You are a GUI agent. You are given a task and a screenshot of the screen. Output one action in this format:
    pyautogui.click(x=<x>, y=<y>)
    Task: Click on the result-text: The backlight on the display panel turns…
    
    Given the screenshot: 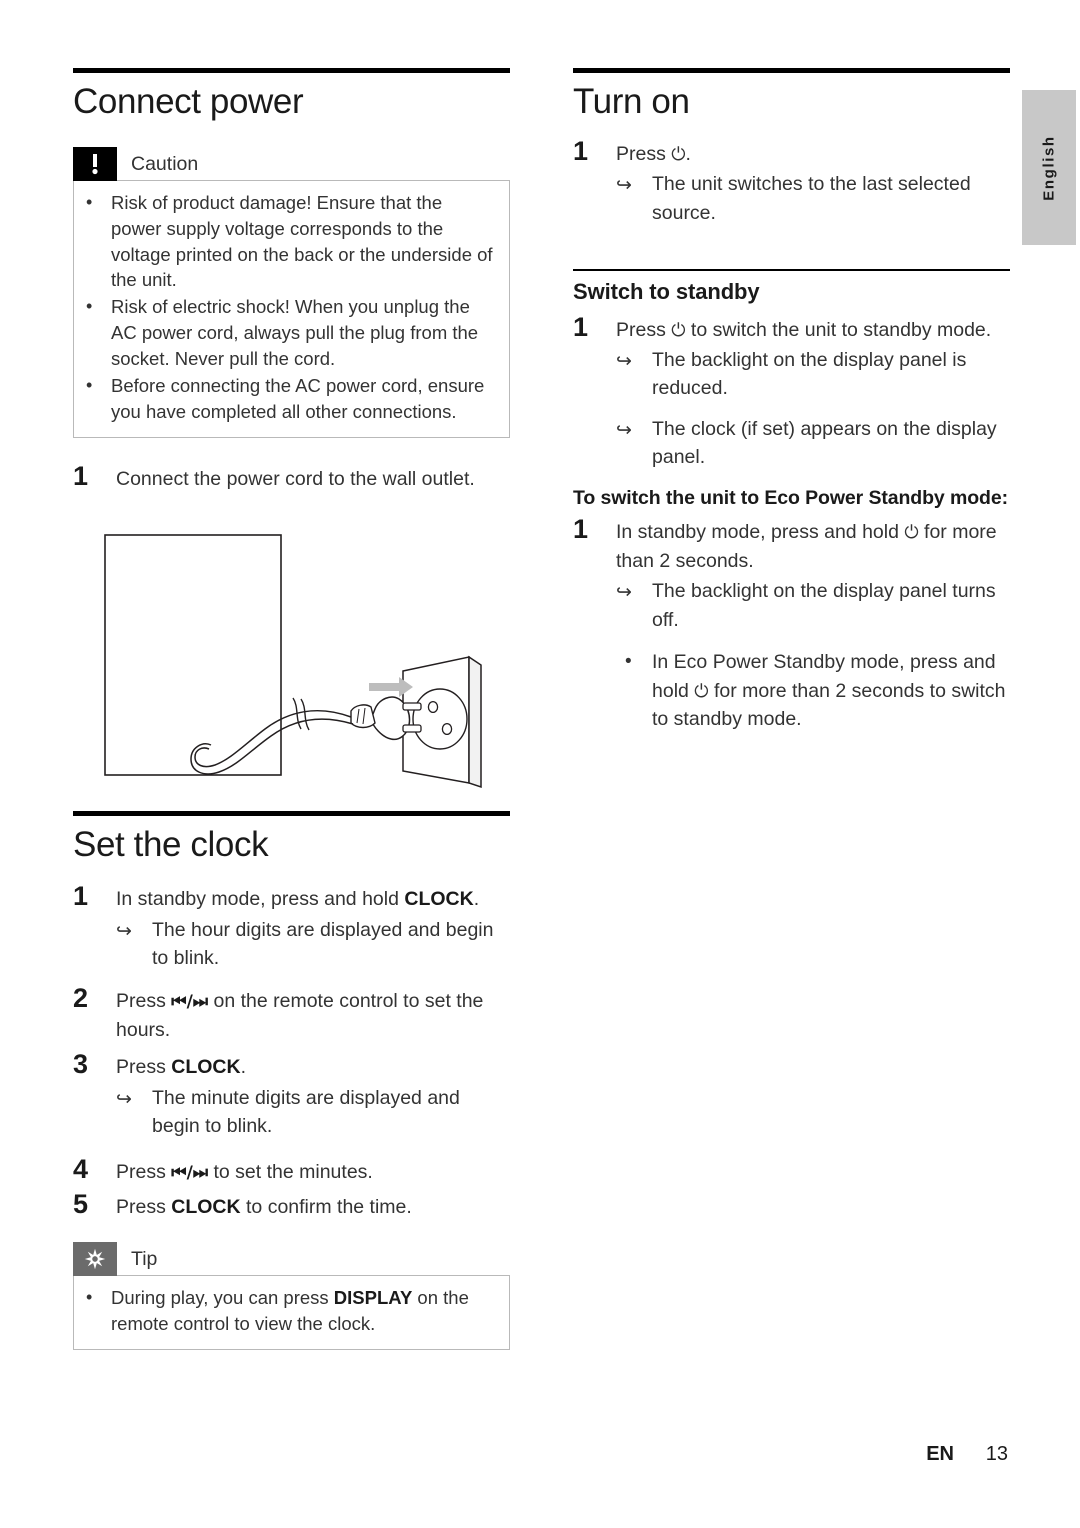 What is the action you would take?
    pyautogui.click(x=824, y=605)
    